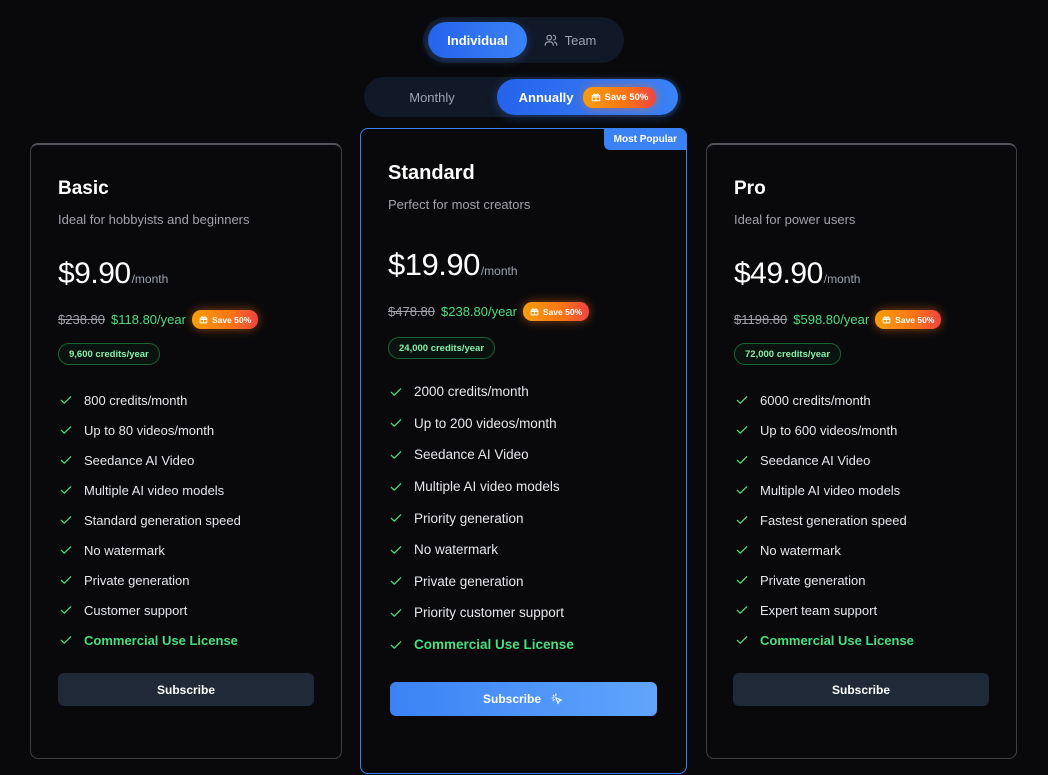 The image size is (1048, 775). Describe the element at coordinates (94, 273) in the screenshot. I see `plan-price: $9.90` at that location.